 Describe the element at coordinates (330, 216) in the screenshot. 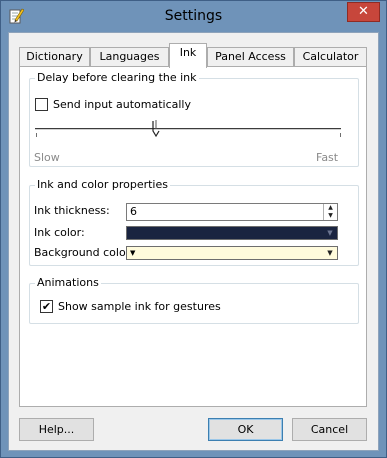

I see `down-arrow-icon: ▼` at that location.